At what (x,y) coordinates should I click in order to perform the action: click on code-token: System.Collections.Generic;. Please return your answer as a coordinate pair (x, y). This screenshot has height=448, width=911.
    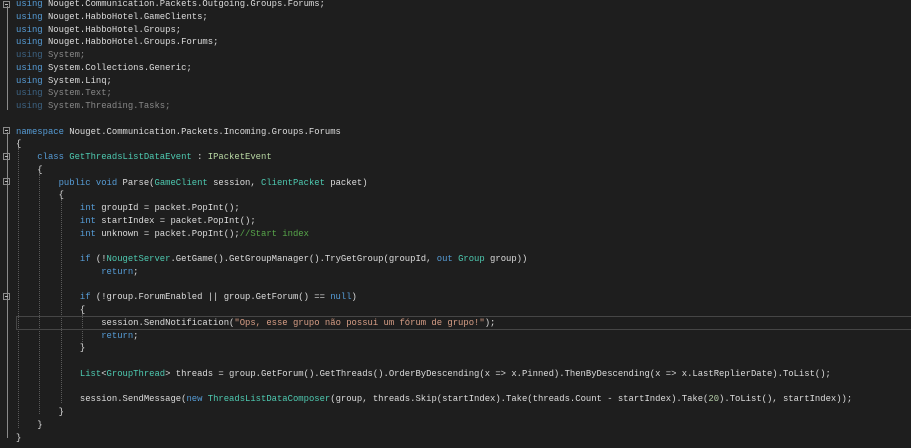
    Looking at the image, I should click on (119, 67).